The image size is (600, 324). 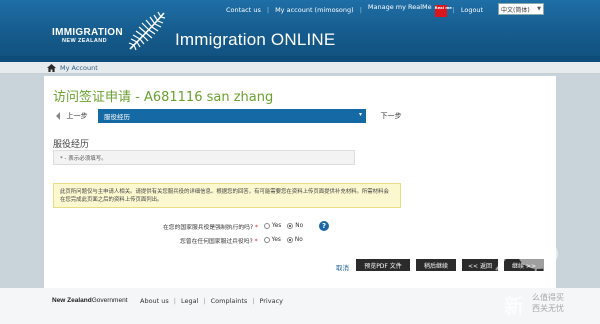 I want to click on chevron-down-icon: ▾, so click(x=360, y=114).